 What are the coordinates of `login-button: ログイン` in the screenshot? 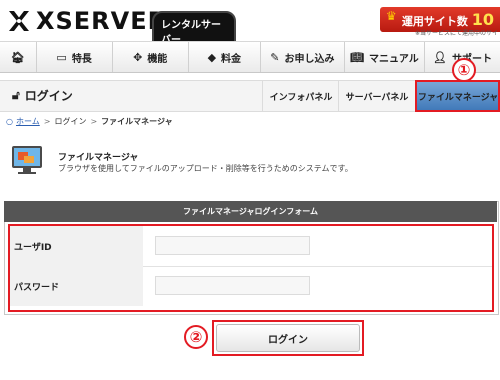 It's located at (288, 338).